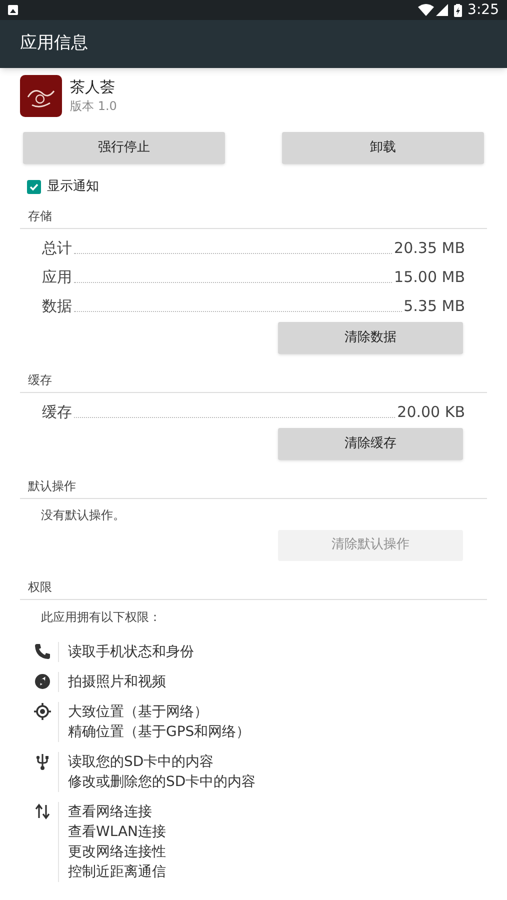 The width and height of the screenshot is (507, 900). What do you see at coordinates (110, 812) in the screenshot?
I see `permission-text: 查看网络连接` at bounding box center [110, 812].